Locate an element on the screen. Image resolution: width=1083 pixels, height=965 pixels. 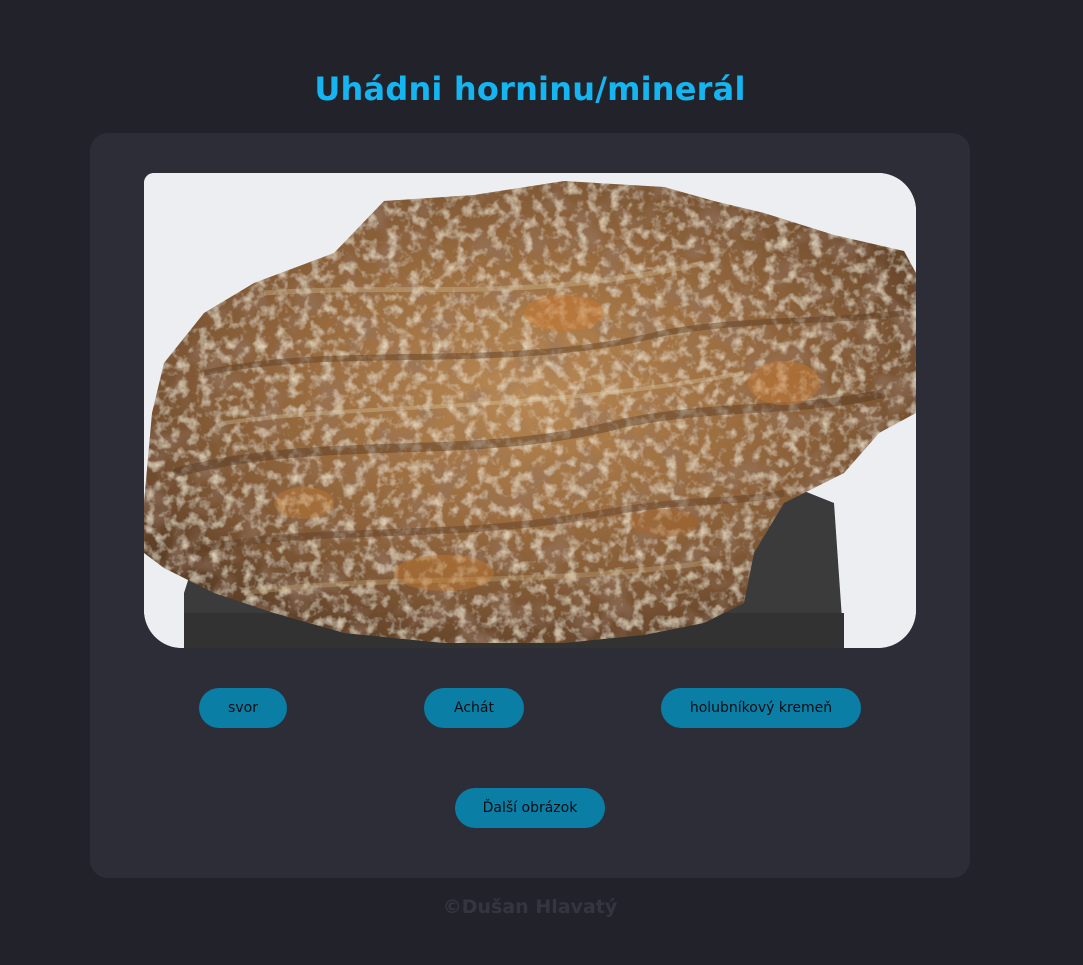
copyright-footer: ©Dušan Hlavatý is located at coordinates (530, 907).